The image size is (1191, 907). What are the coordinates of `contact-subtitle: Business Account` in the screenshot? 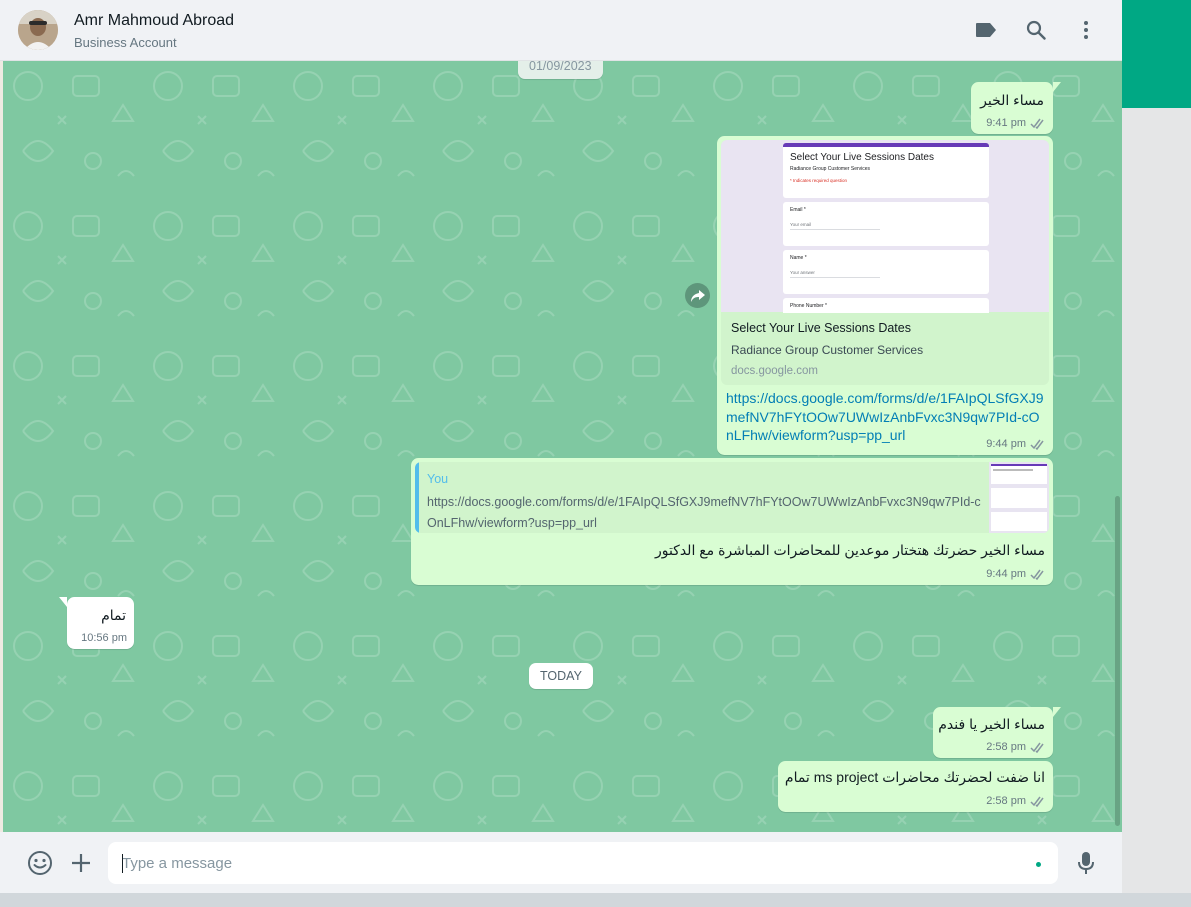 It's located at (125, 42).